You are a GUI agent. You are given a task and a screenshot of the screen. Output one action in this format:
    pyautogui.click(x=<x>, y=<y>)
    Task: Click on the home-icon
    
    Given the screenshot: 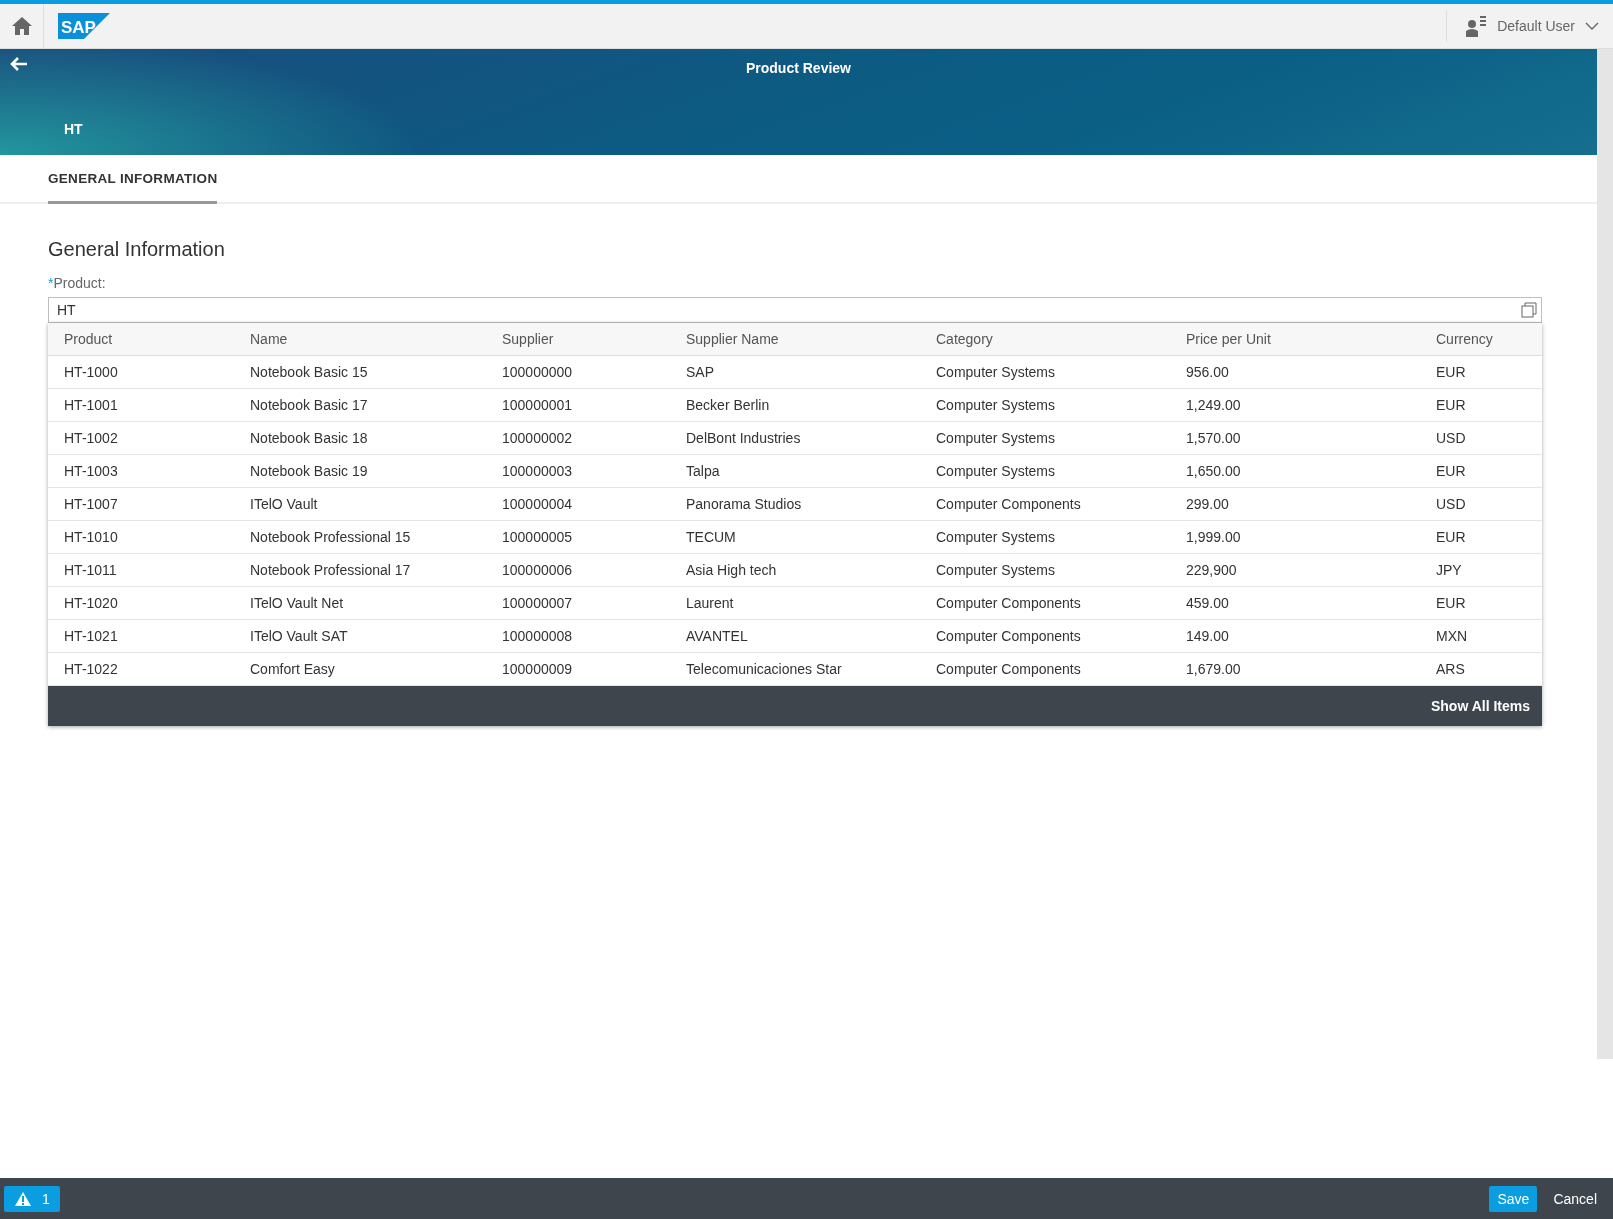 What is the action you would take?
    pyautogui.click(x=21, y=26)
    